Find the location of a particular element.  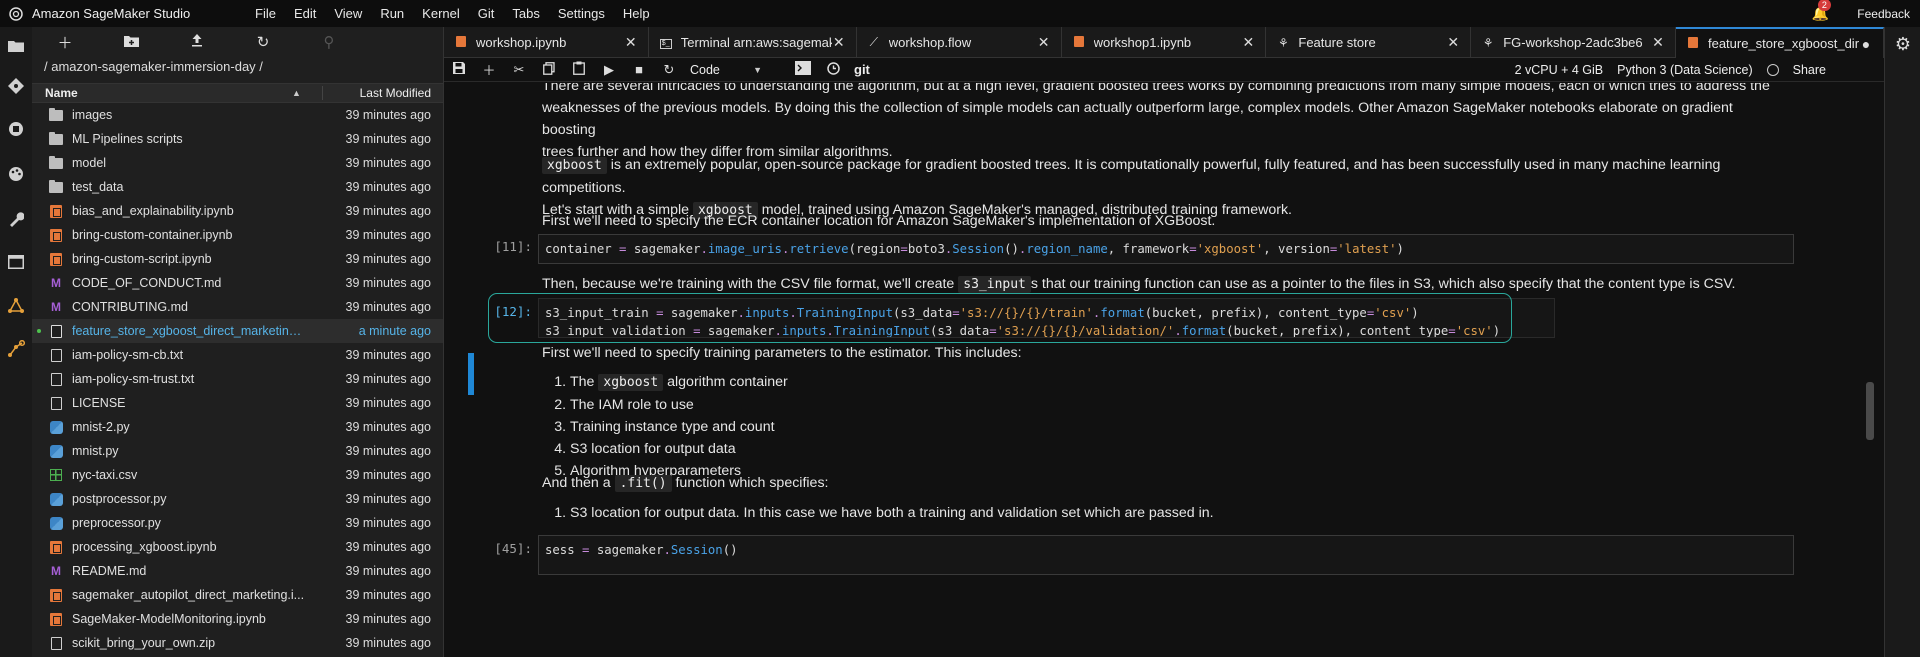

breadcrumb: / amazon-sagemaker-immersion-day / is located at coordinates (237, 67).